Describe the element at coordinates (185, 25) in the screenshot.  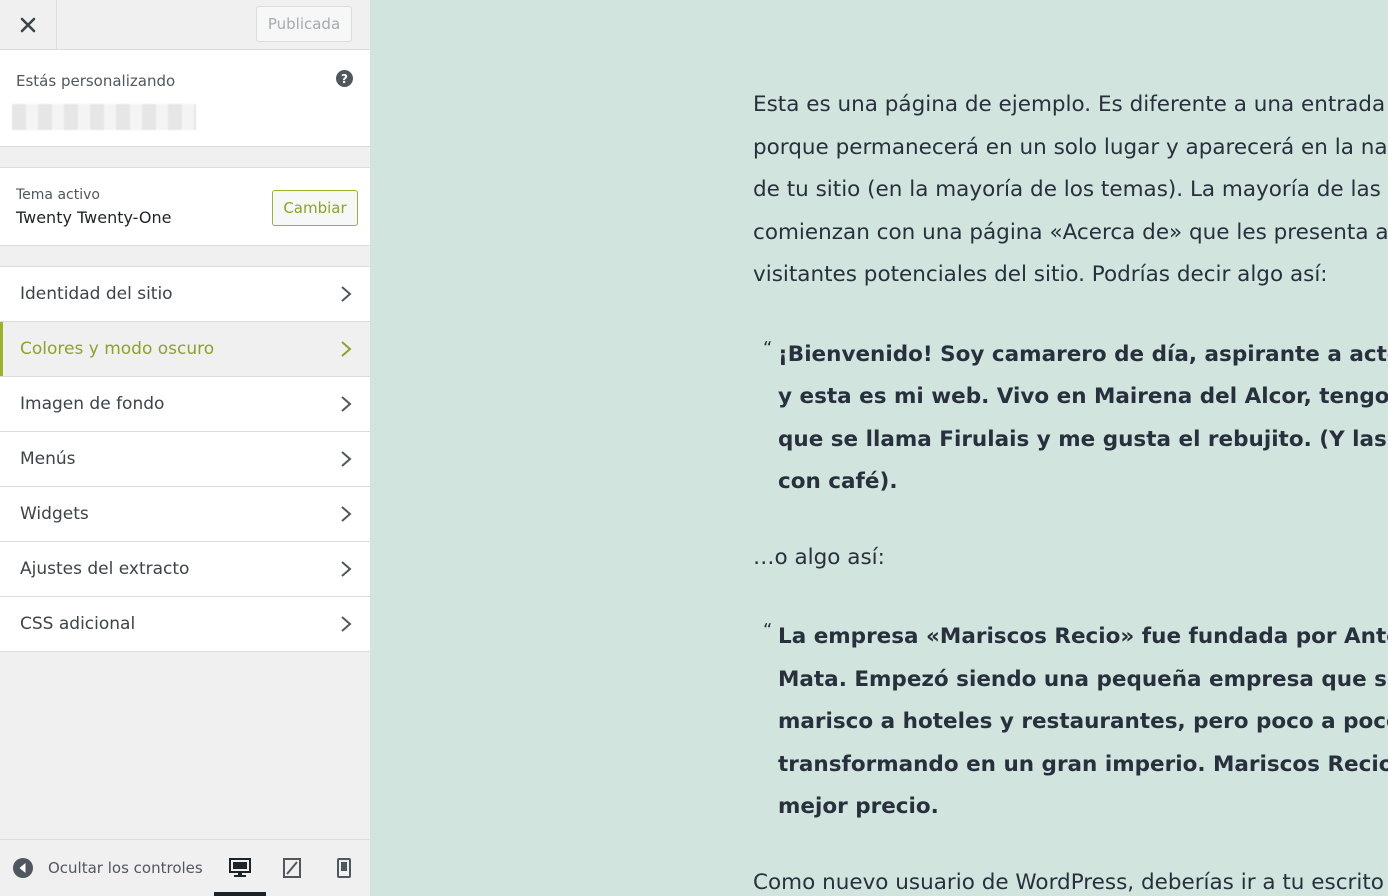
I see `customizer-header: Publicada` at that location.